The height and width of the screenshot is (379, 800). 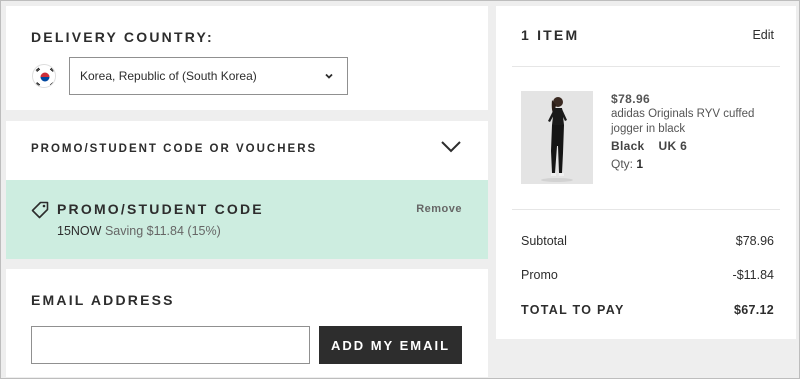 What do you see at coordinates (162, 231) in the screenshot?
I see `promo-saving-text: Saving $11.84 (15%)` at bounding box center [162, 231].